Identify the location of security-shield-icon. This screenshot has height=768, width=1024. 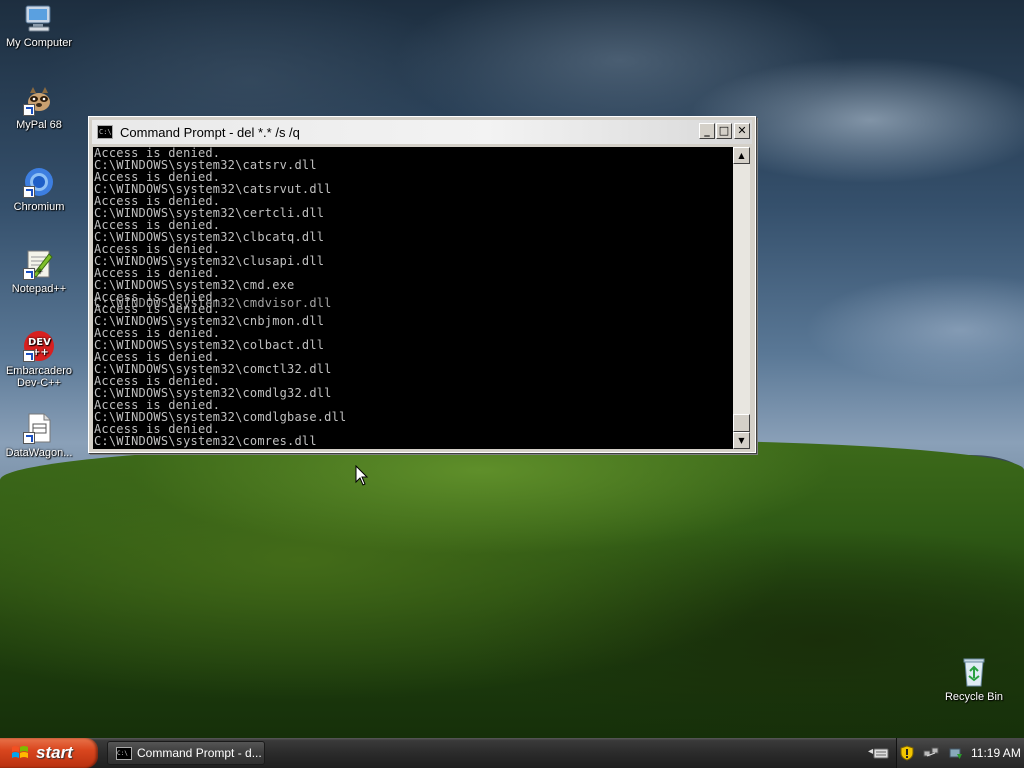
(907, 753).